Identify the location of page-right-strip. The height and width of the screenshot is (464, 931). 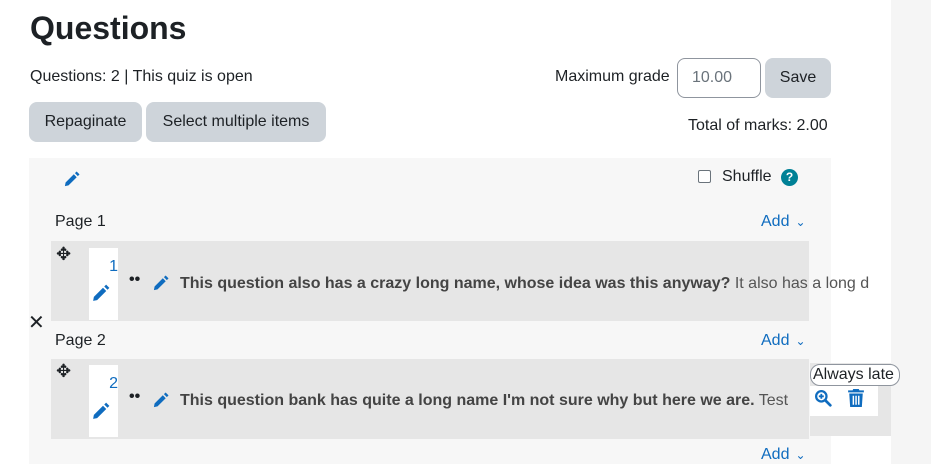
(911, 232).